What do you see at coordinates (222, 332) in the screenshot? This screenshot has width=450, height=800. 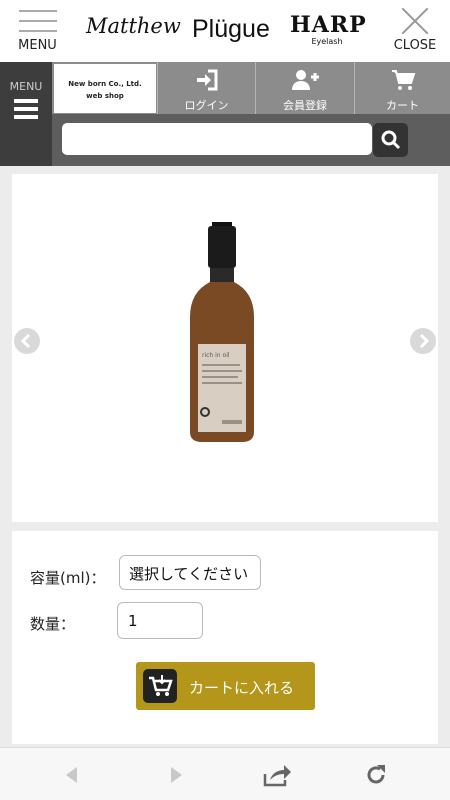 I see `amber-bottle-product-image: rich in oil` at bounding box center [222, 332].